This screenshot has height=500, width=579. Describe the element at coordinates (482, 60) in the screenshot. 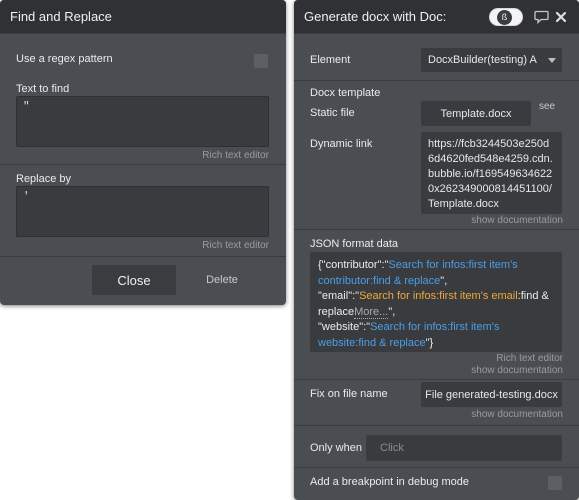

I see `element-select-value: DocxBuilder(testing) A` at that location.